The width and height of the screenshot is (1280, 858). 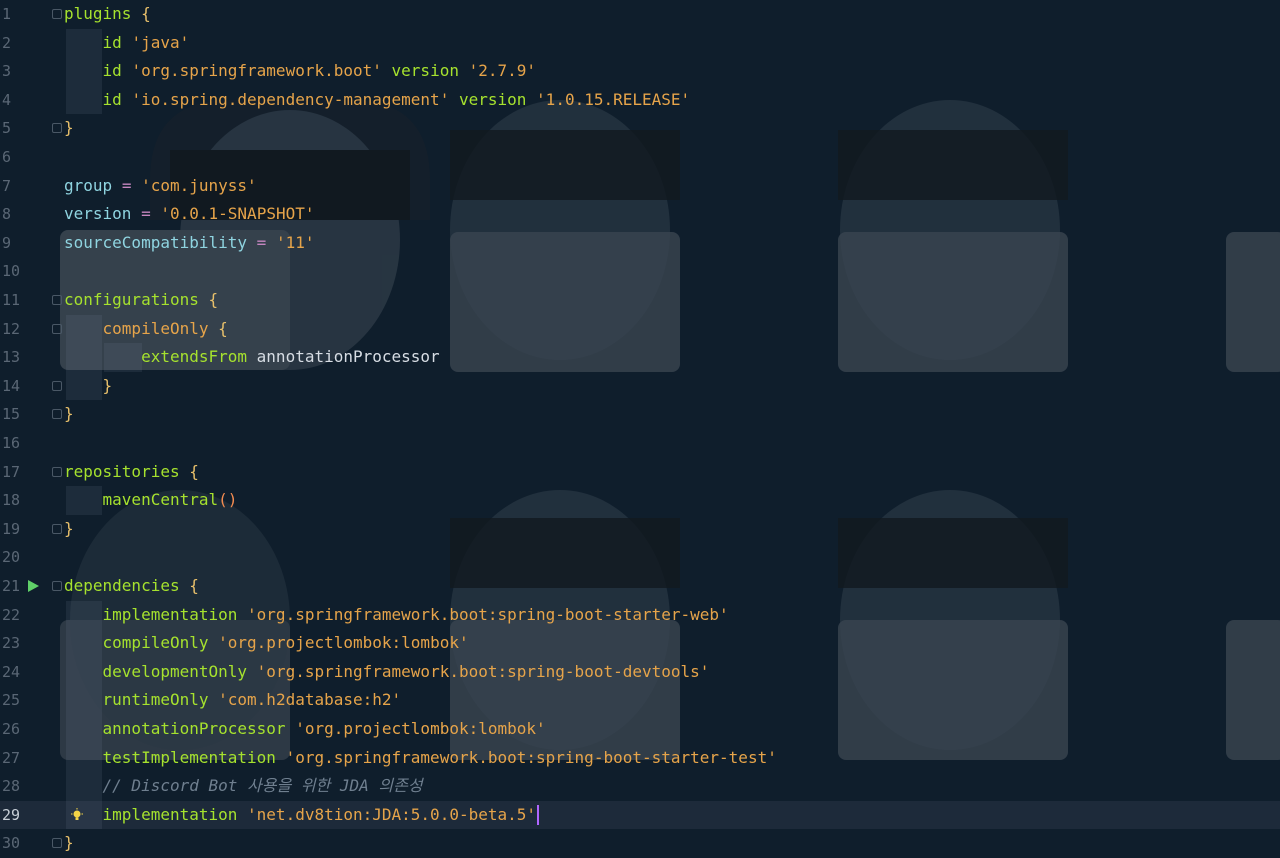 I want to click on code-line: 12 compileOnly {, so click(x=640, y=329).